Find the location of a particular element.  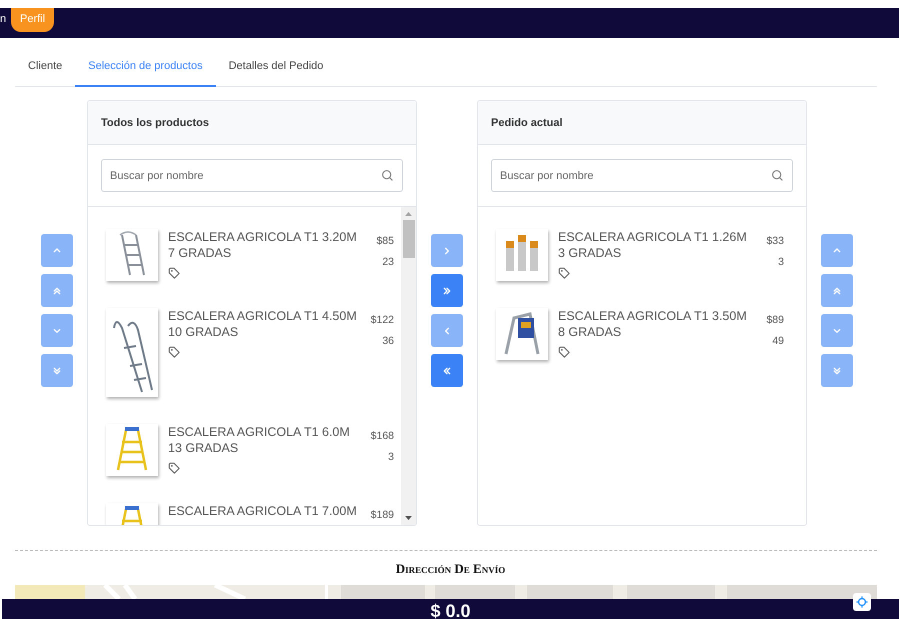

target-icon is located at coordinates (862, 602).